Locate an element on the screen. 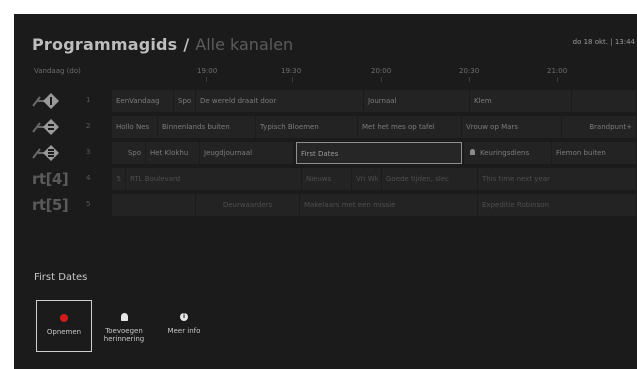  program-cell: De wereld draait door is located at coordinates (280, 101).